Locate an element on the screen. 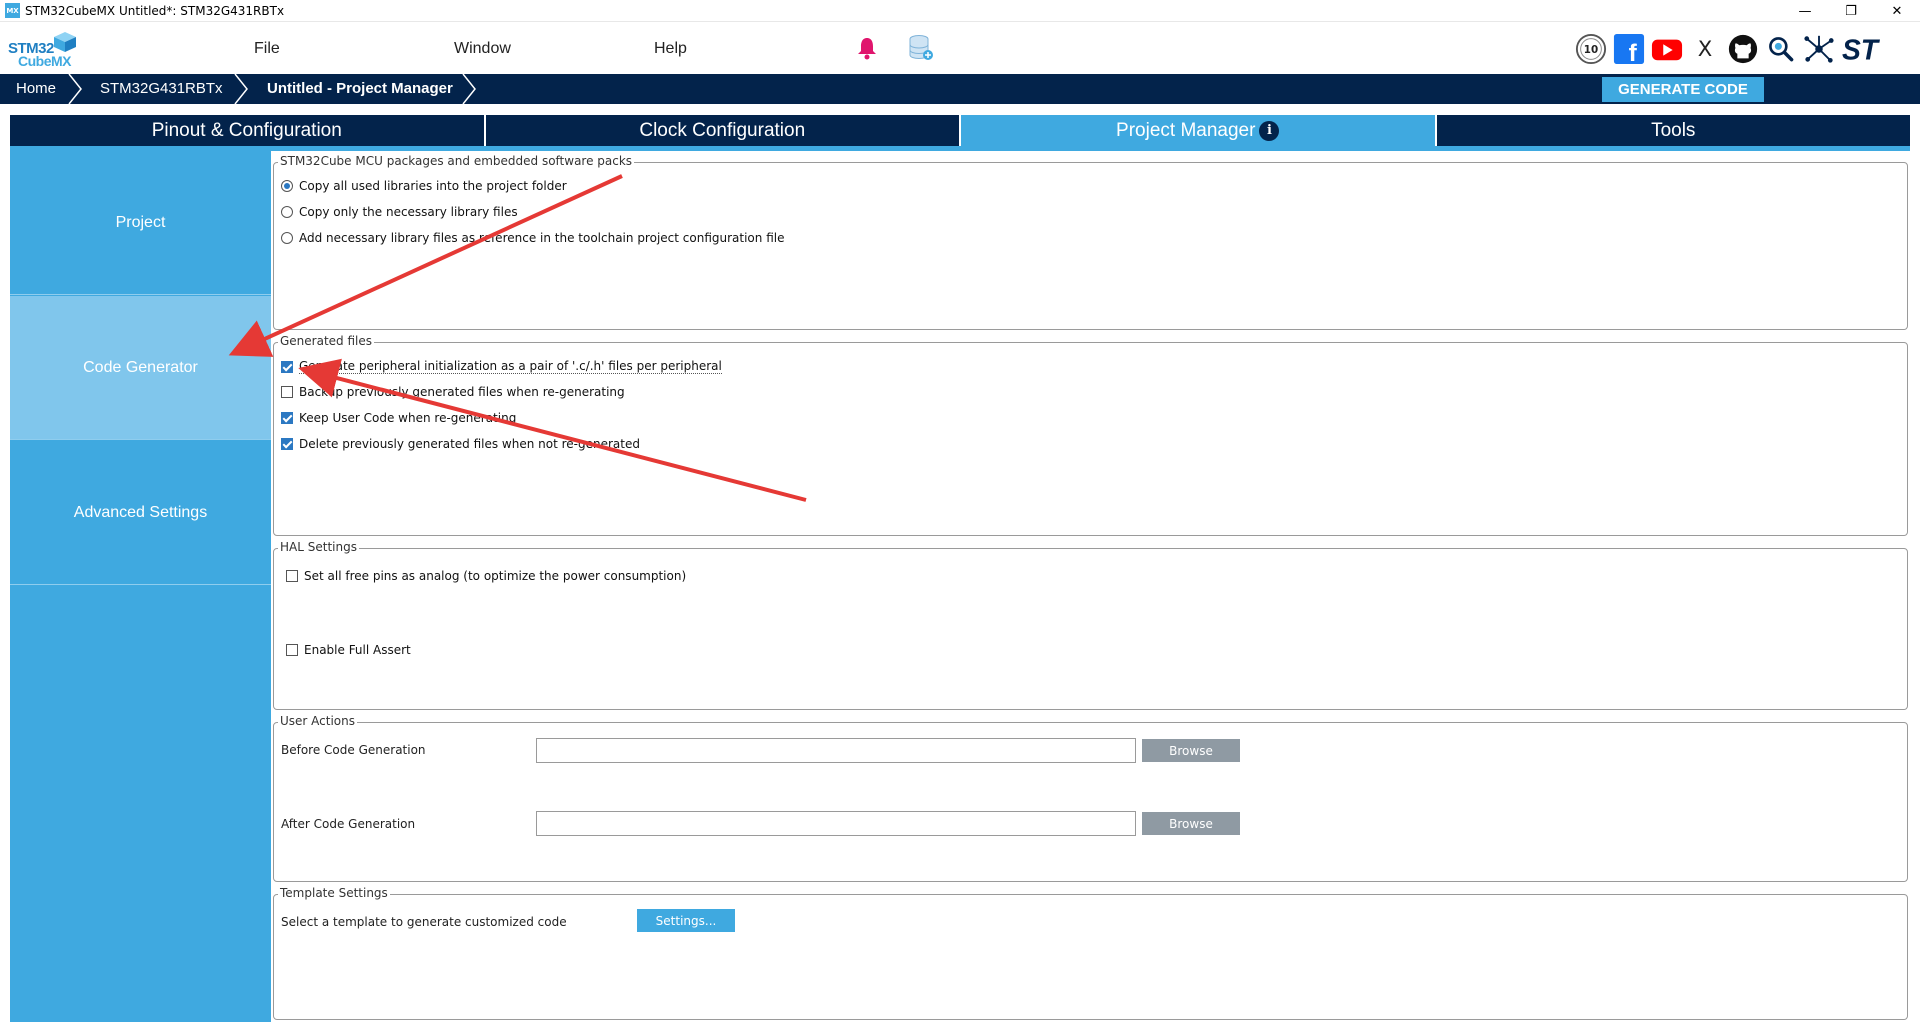  window-title: STM32CubeMX Untitled*: STM32G431RBTx is located at coordinates (155, 10).